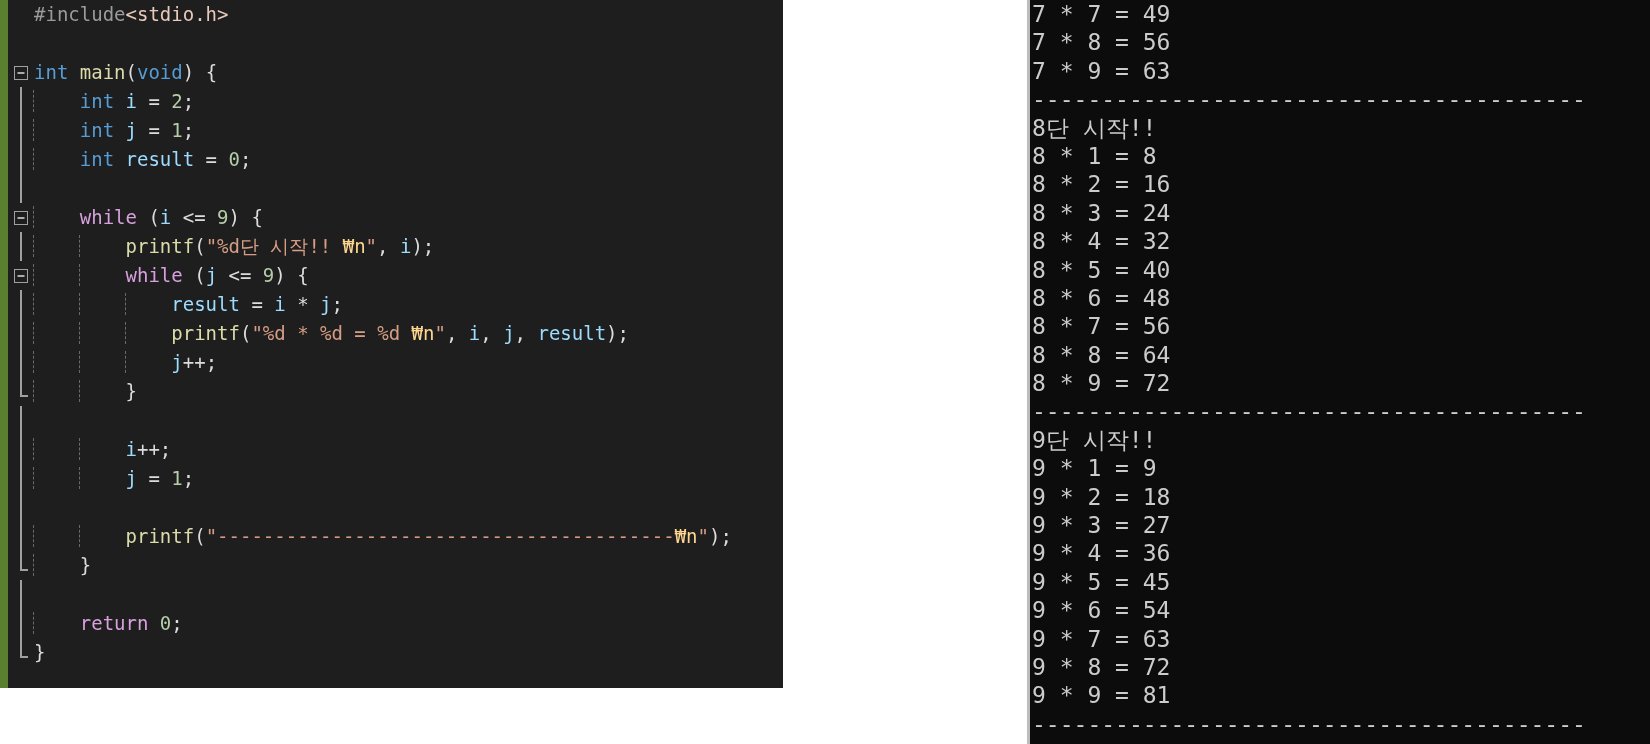  Describe the element at coordinates (114, 478) in the screenshot. I see `code-line: j = 1;` at that location.